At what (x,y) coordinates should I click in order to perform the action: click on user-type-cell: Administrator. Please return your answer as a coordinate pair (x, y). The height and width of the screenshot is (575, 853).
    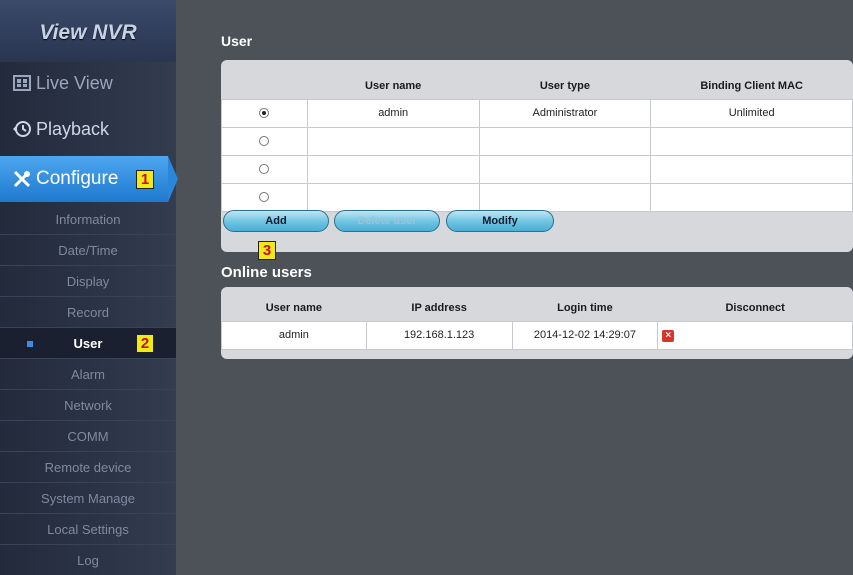
    Looking at the image, I should click on (565, 113).